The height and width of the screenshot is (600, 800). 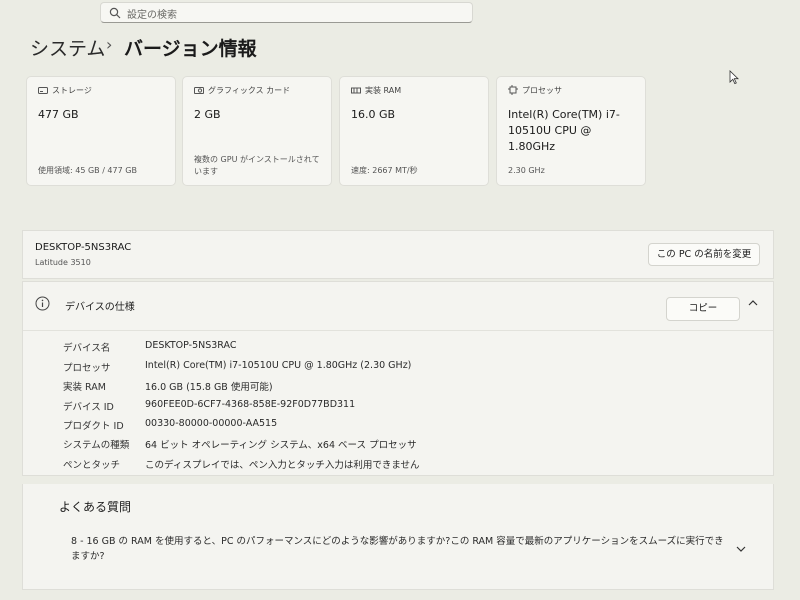 What do you see at coordinates (703, 309) in the screenshot?
I see `copy-button: コピー` at bounding box center [703, 309].